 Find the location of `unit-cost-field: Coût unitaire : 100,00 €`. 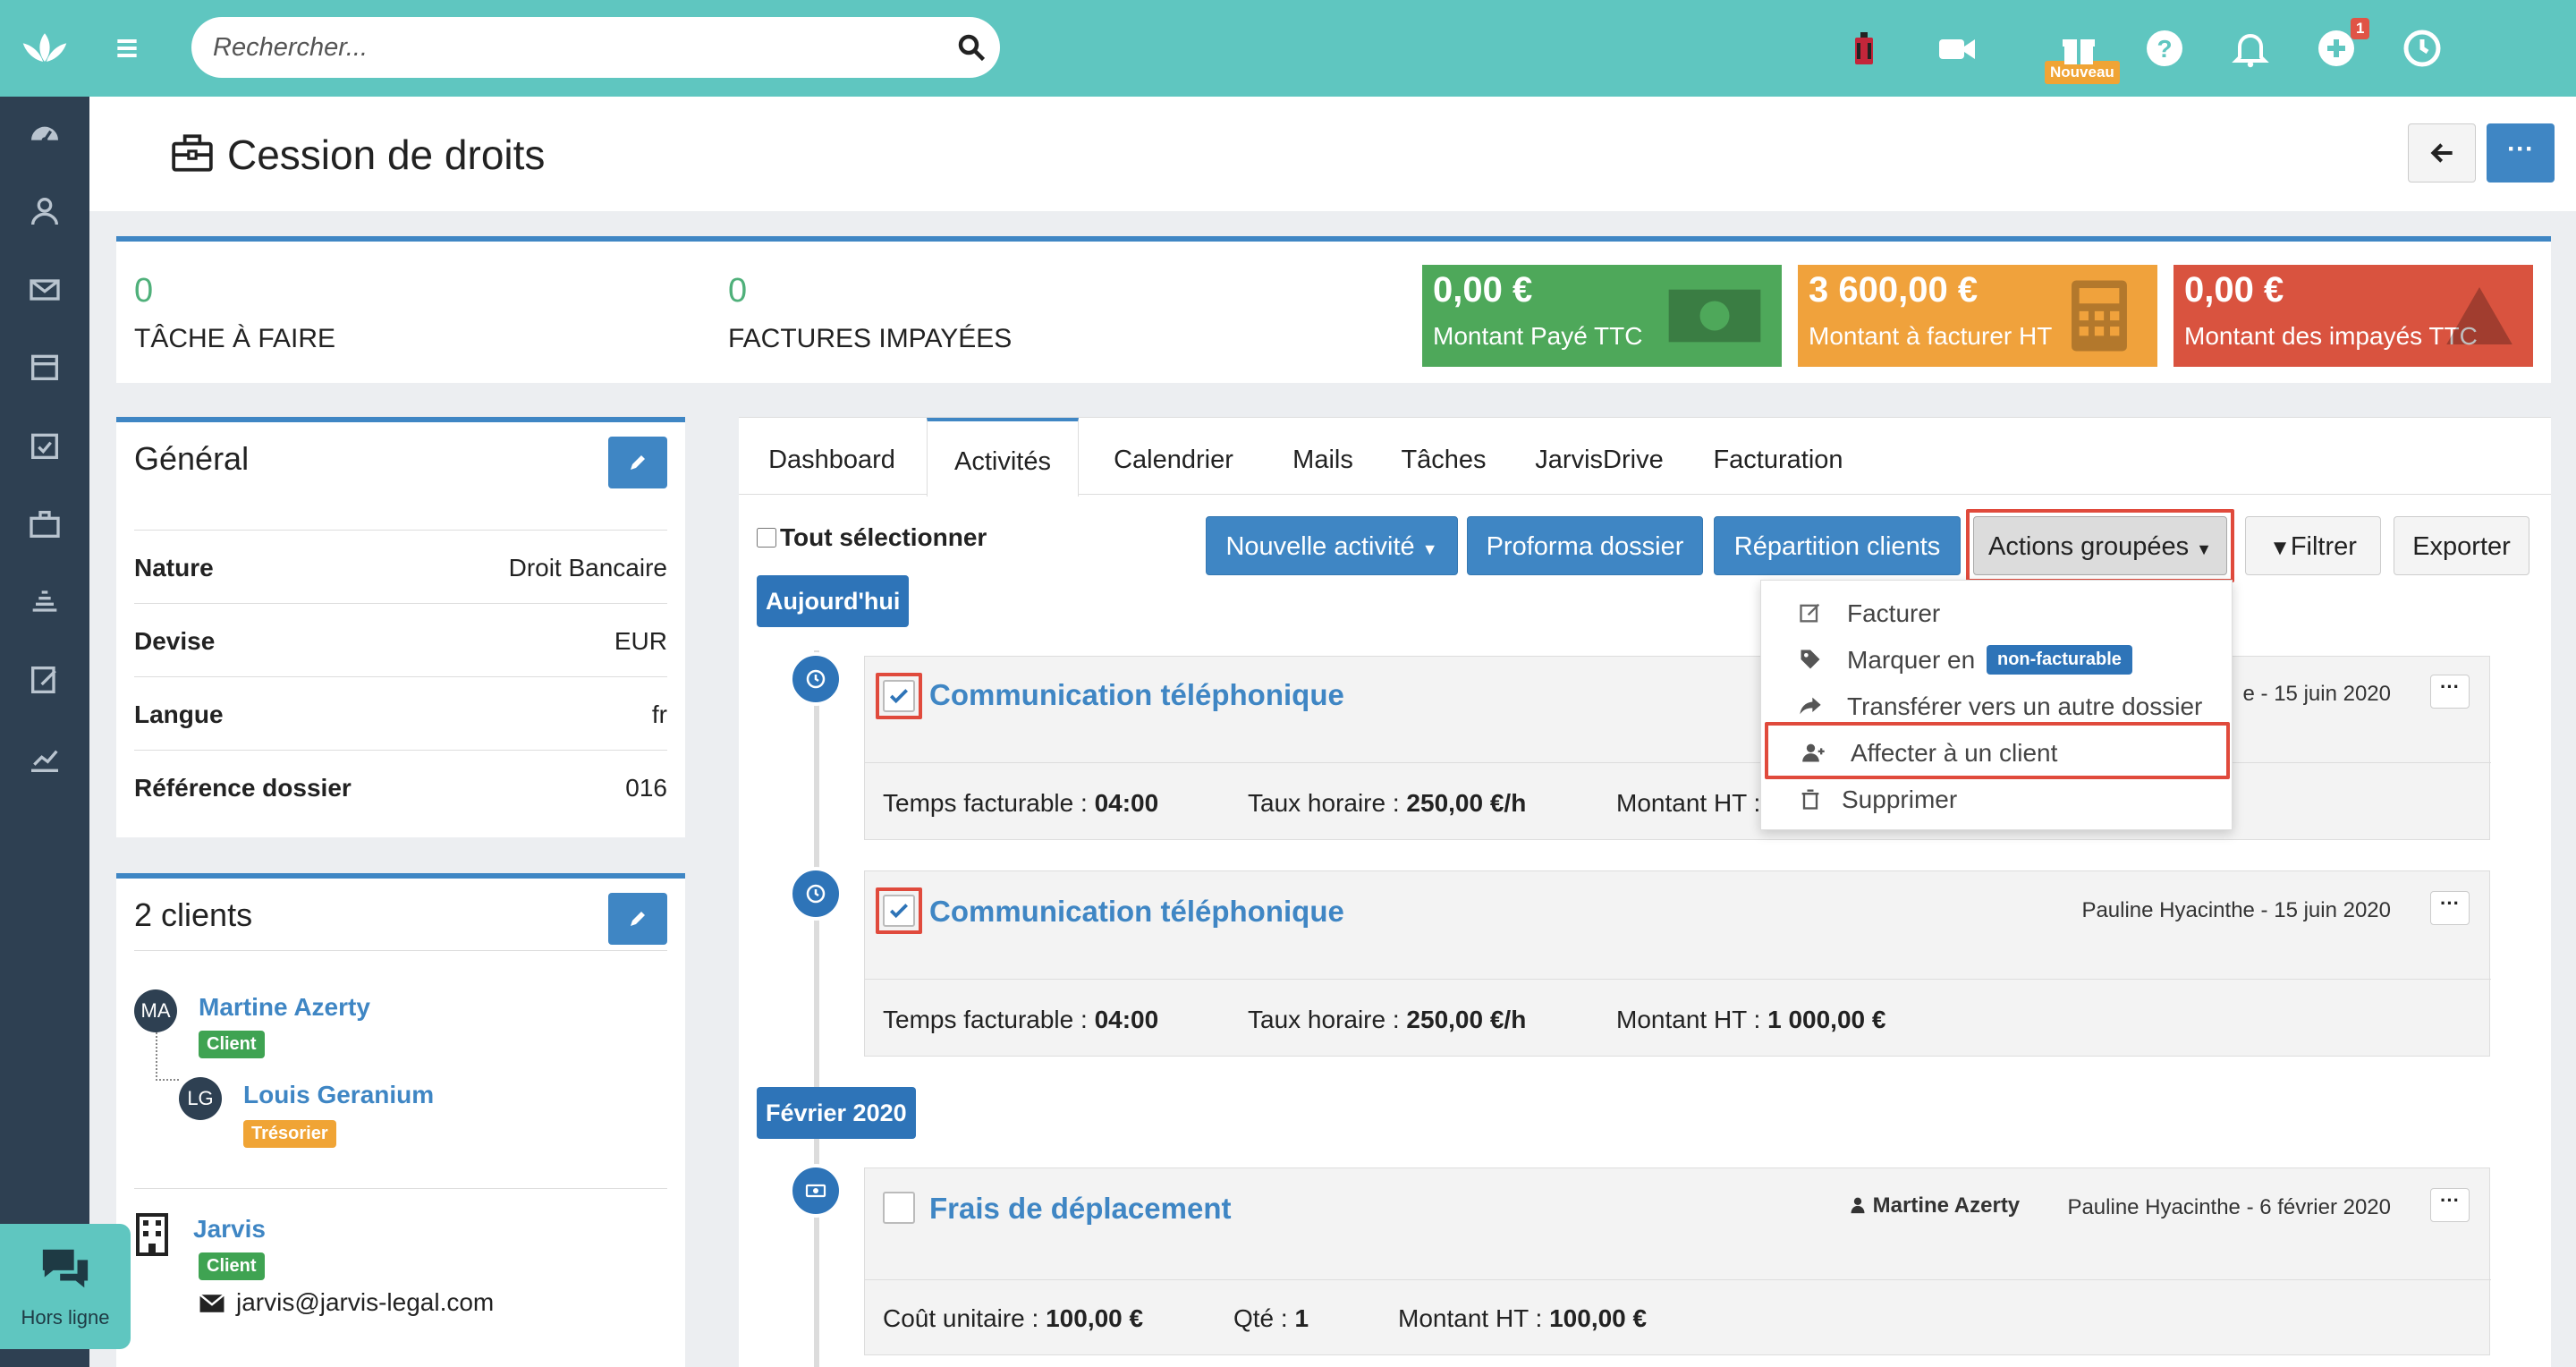

unit-cost-field: Coût unitaire : 100,00 € is located at coordinates (1013, 1318).